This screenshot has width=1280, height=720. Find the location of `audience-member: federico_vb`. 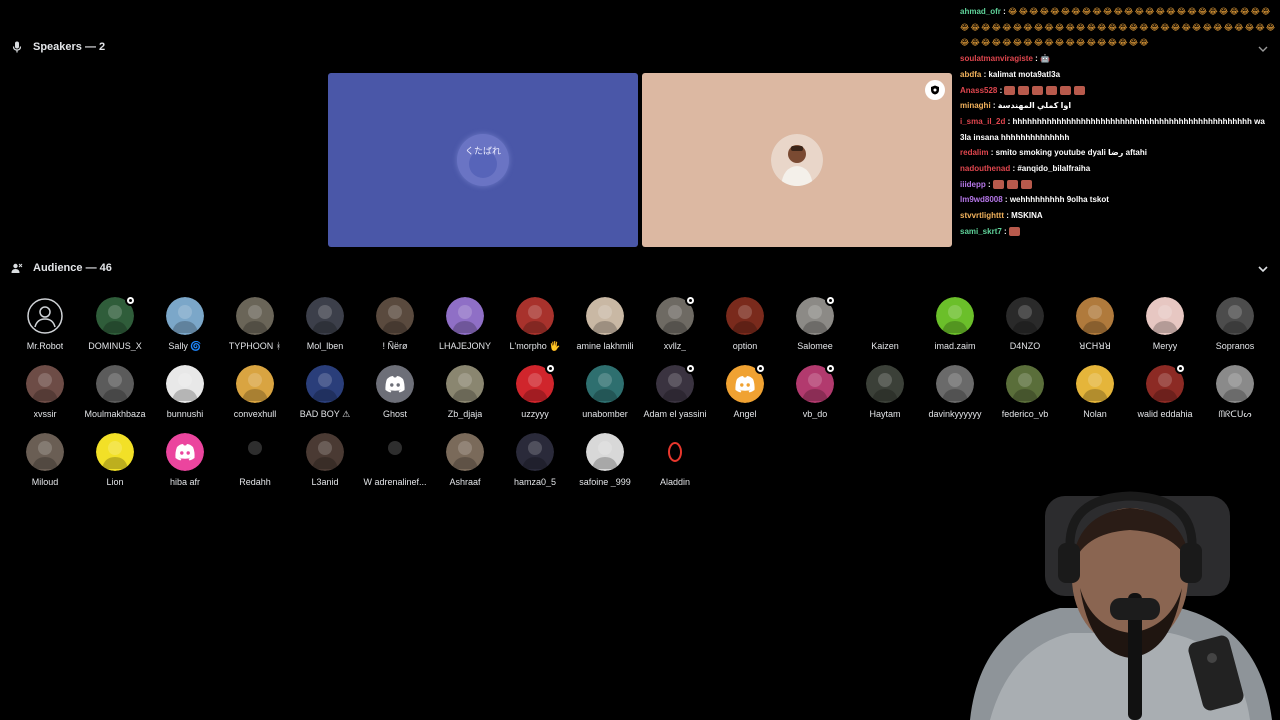

audience-member: federico_vb is located at coordinates (1025, 392).